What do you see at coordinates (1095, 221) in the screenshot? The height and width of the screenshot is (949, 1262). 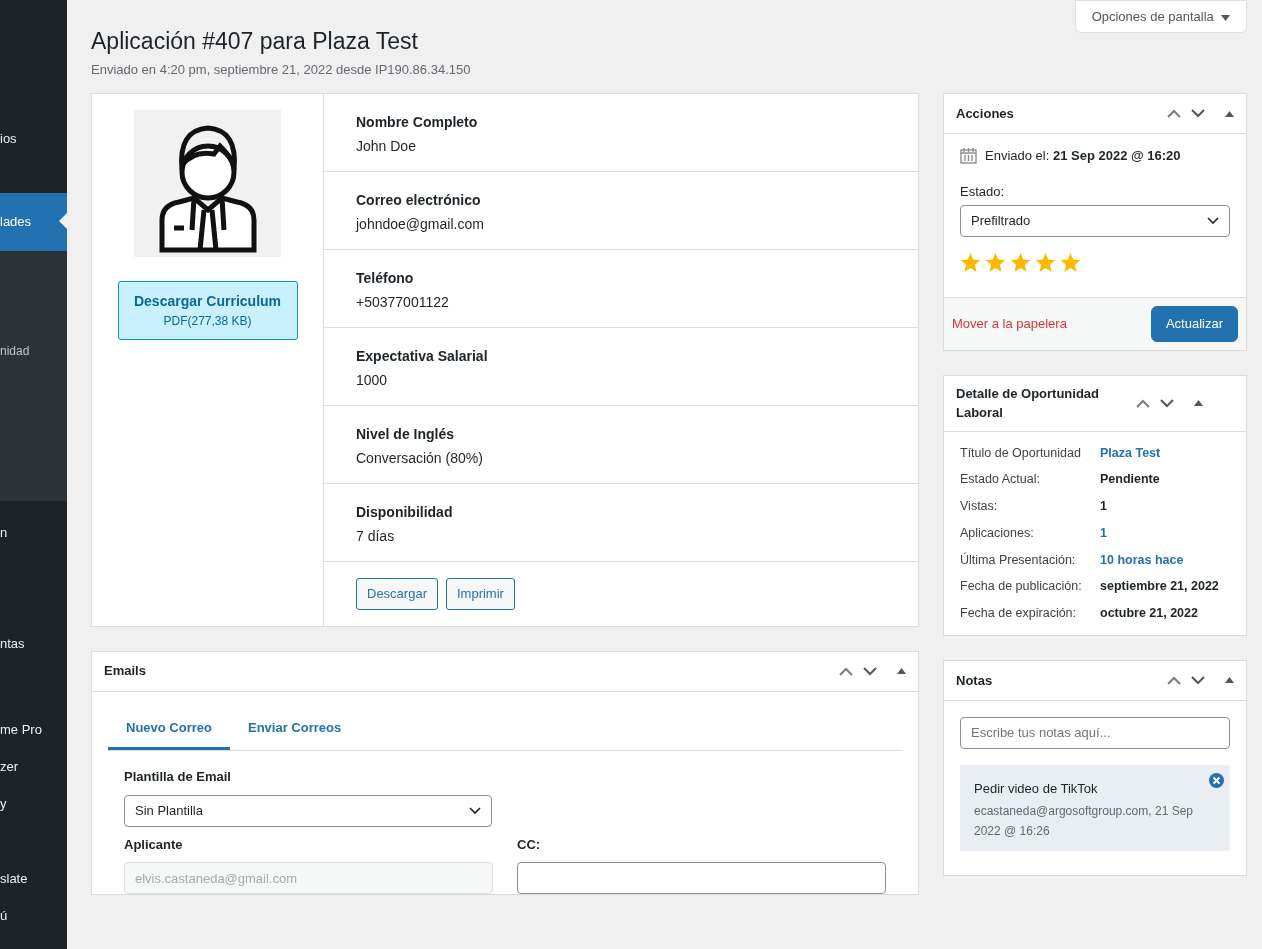 I see `status-select: Prefiltrado` at bounding box center [1095, 221].